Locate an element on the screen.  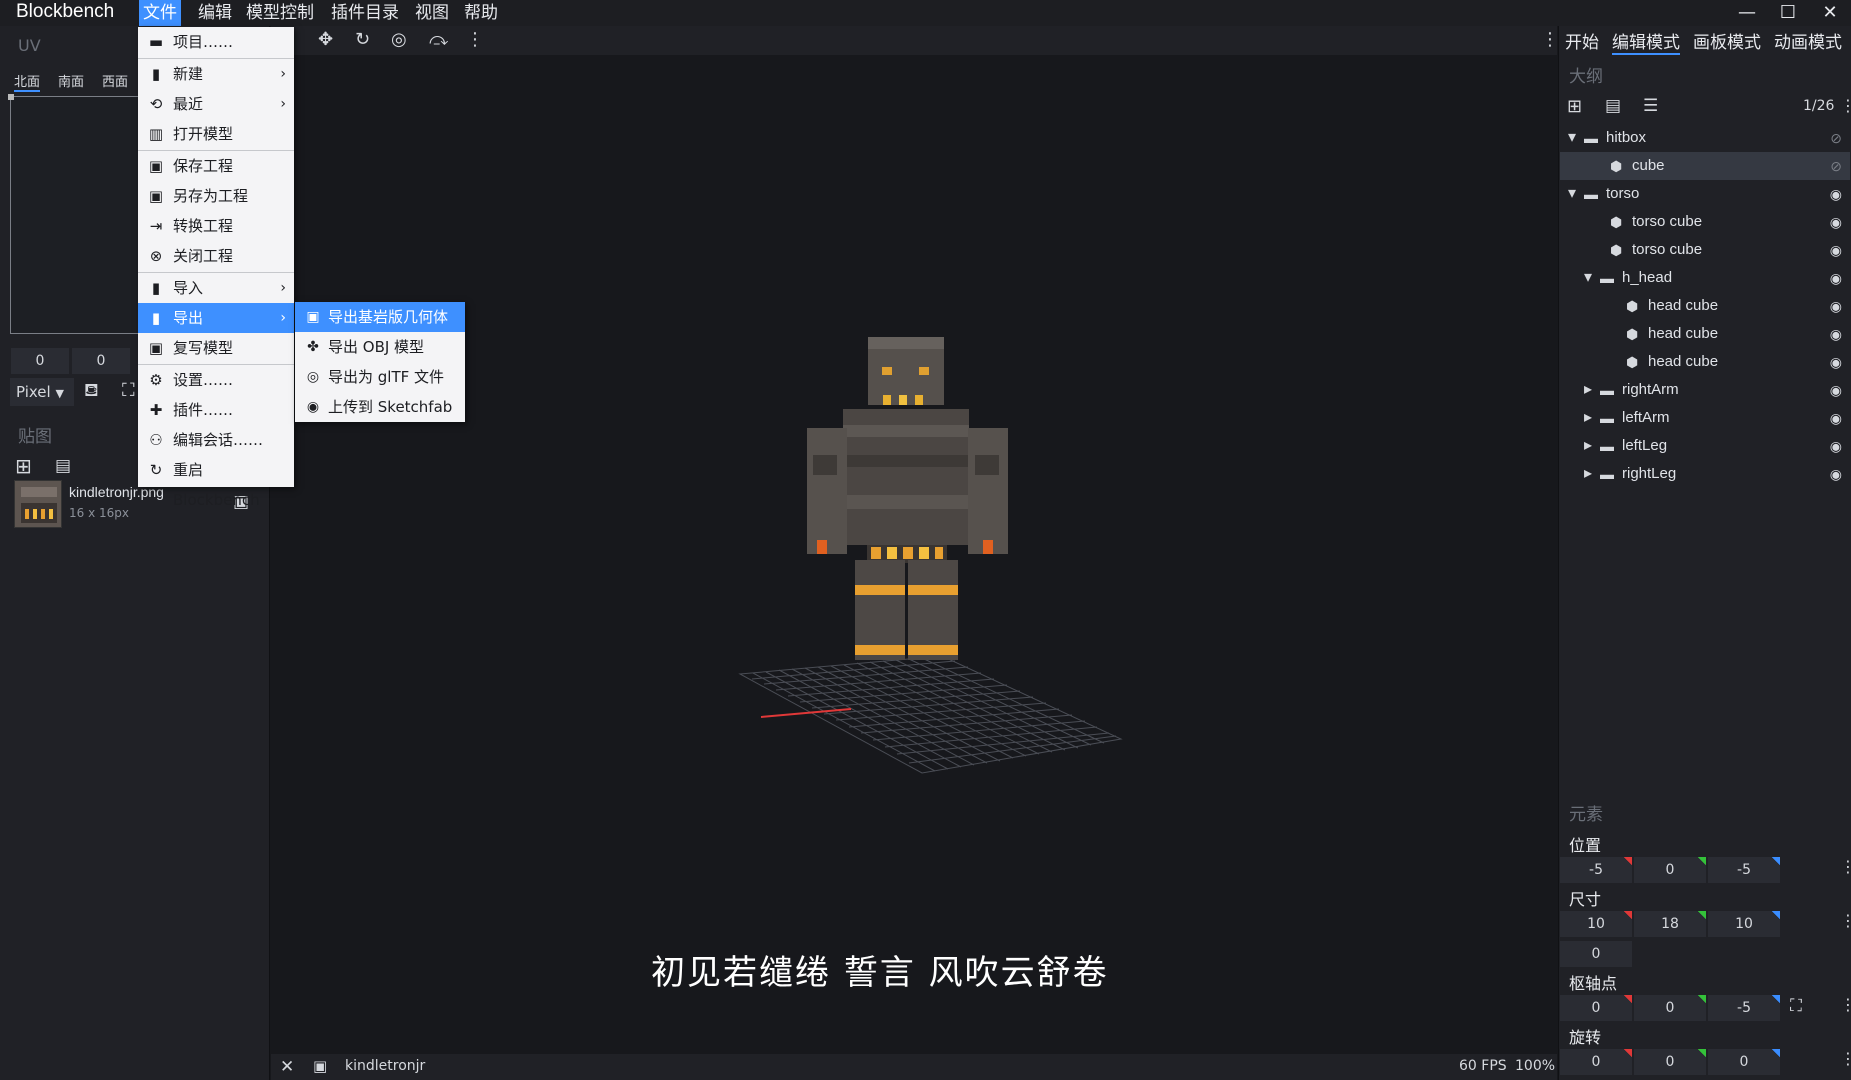
export-menu-item: ✤ 导出 OBJ 模型 is located at coordinates (380, 347).